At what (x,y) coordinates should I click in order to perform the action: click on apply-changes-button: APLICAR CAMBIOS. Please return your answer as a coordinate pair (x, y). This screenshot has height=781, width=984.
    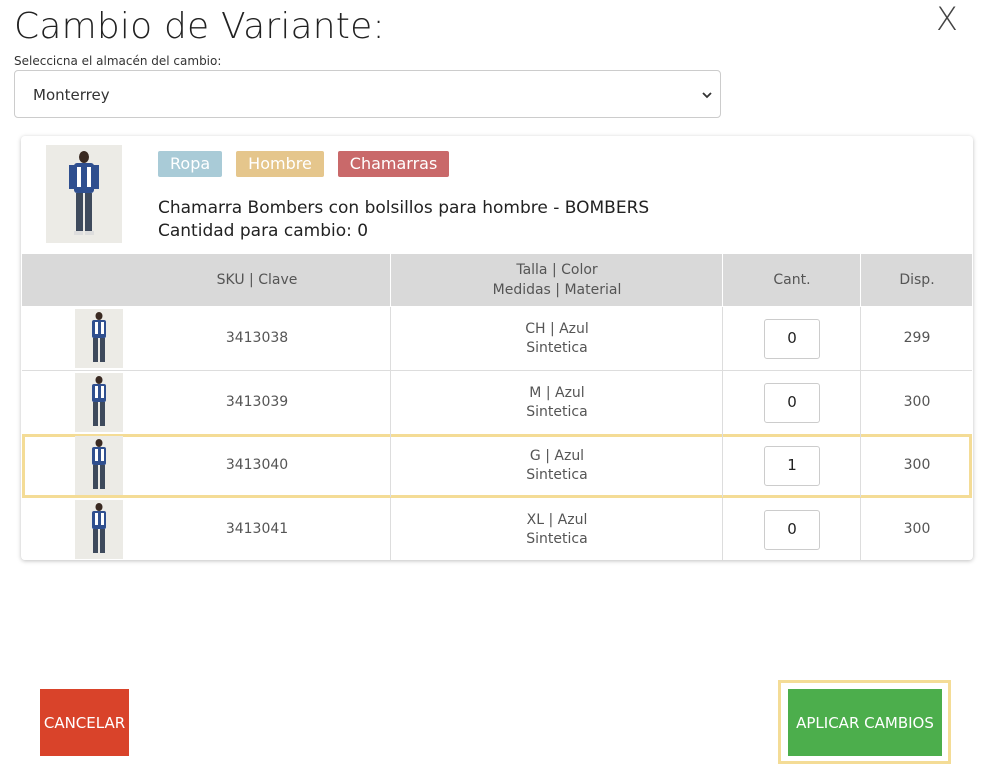
    Looking at the image, I should click on (865, 722).